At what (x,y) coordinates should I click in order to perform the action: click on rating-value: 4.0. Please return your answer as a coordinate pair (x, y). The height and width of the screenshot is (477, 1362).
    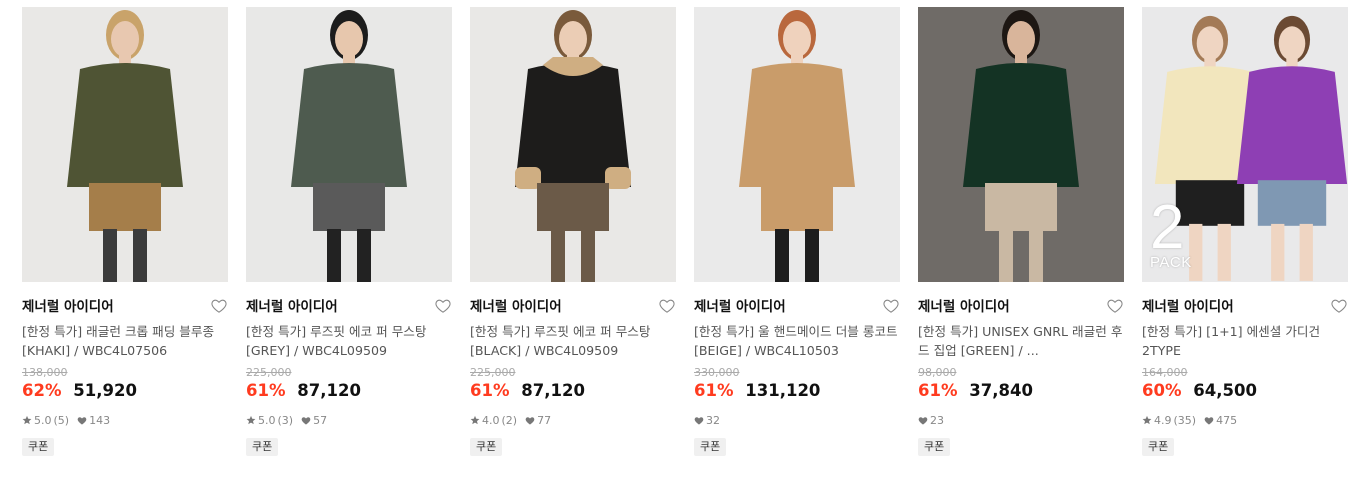
    Looking at the image, I should click on (491, 420).